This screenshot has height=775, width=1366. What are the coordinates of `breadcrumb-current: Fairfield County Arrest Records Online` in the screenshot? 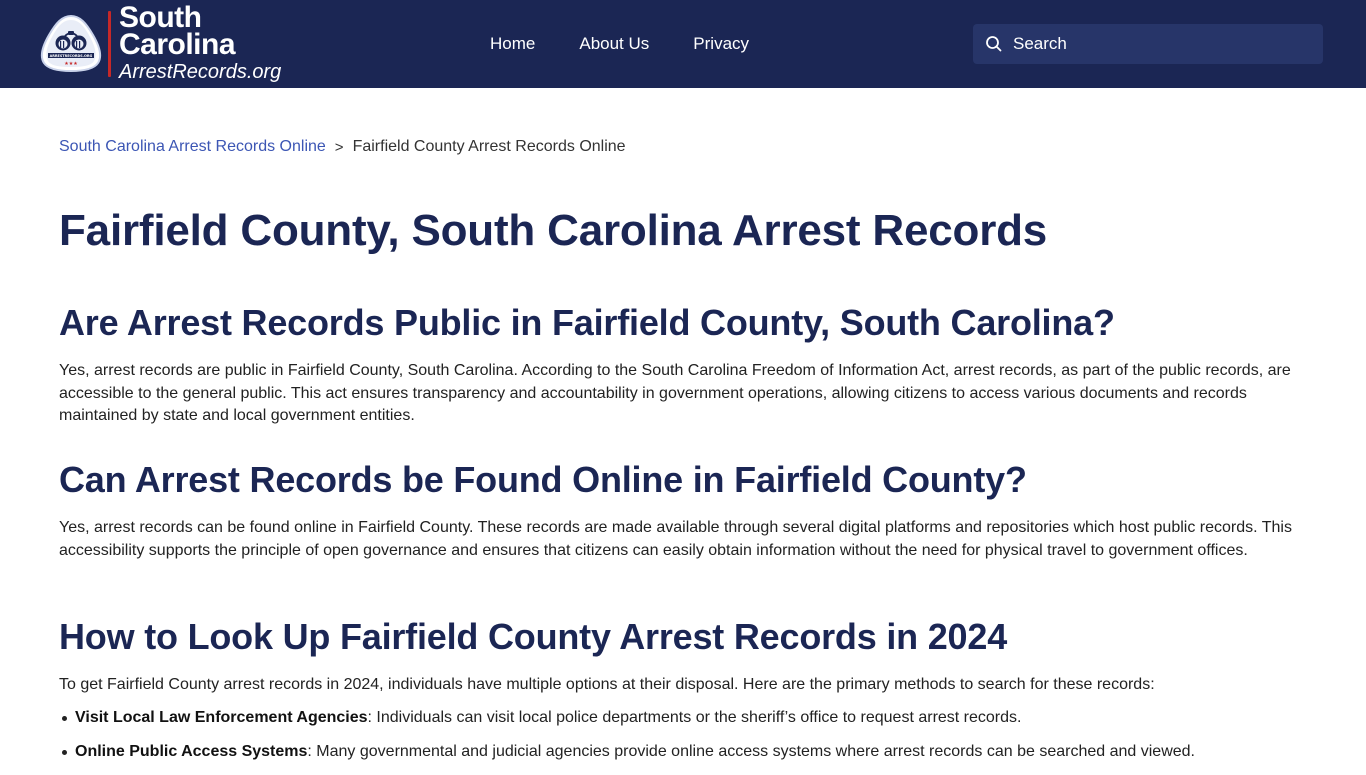 It's located at (489, 146).